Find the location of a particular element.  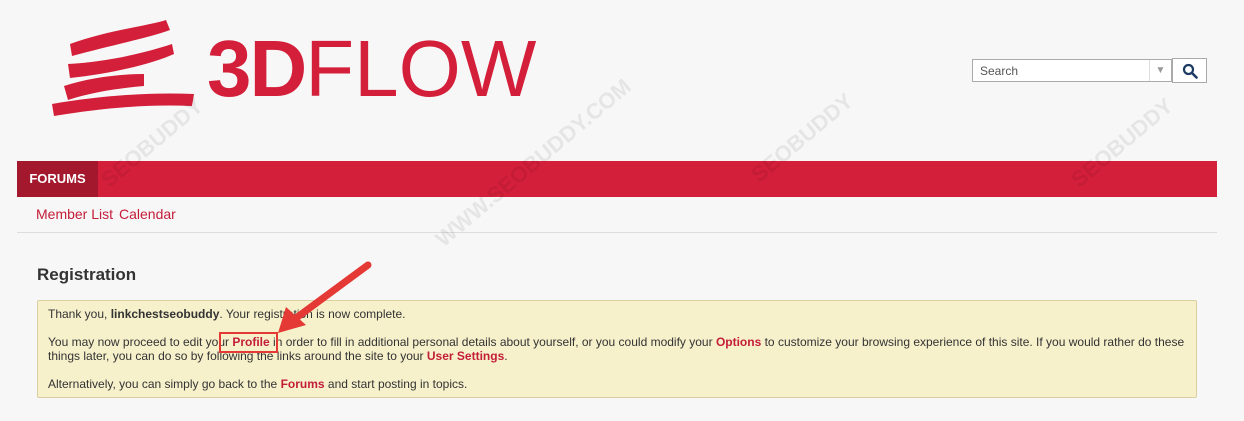

options-link: Options is located at coordinates (738, 342).